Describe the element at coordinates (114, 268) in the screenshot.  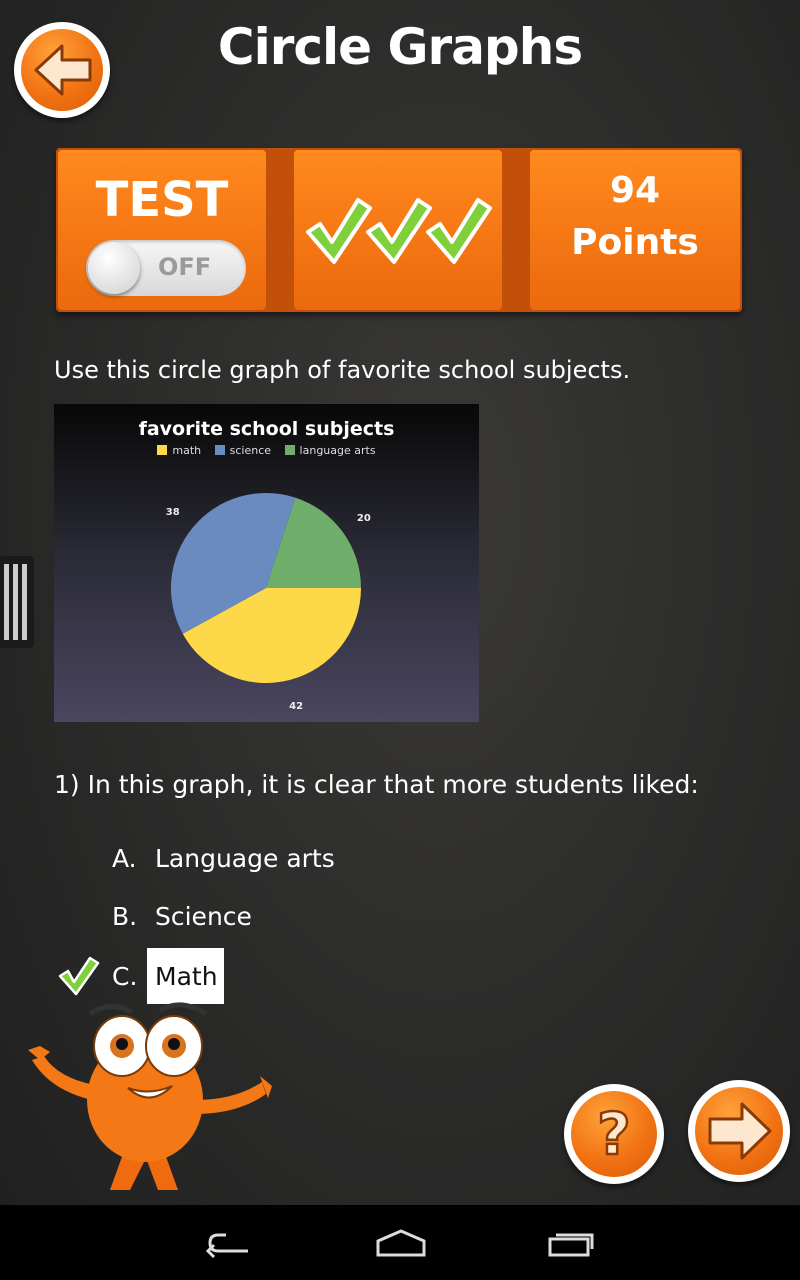
I see `toggle-knob` at that location.